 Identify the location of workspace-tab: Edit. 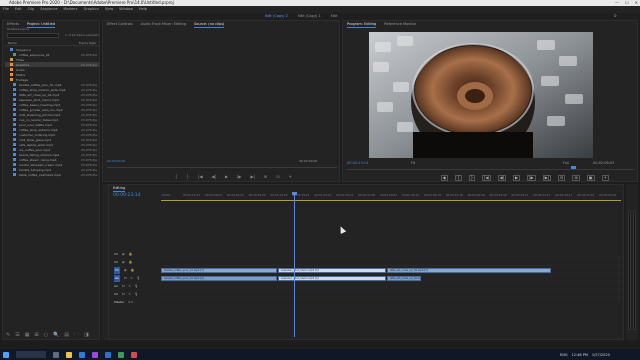
(334, 16).